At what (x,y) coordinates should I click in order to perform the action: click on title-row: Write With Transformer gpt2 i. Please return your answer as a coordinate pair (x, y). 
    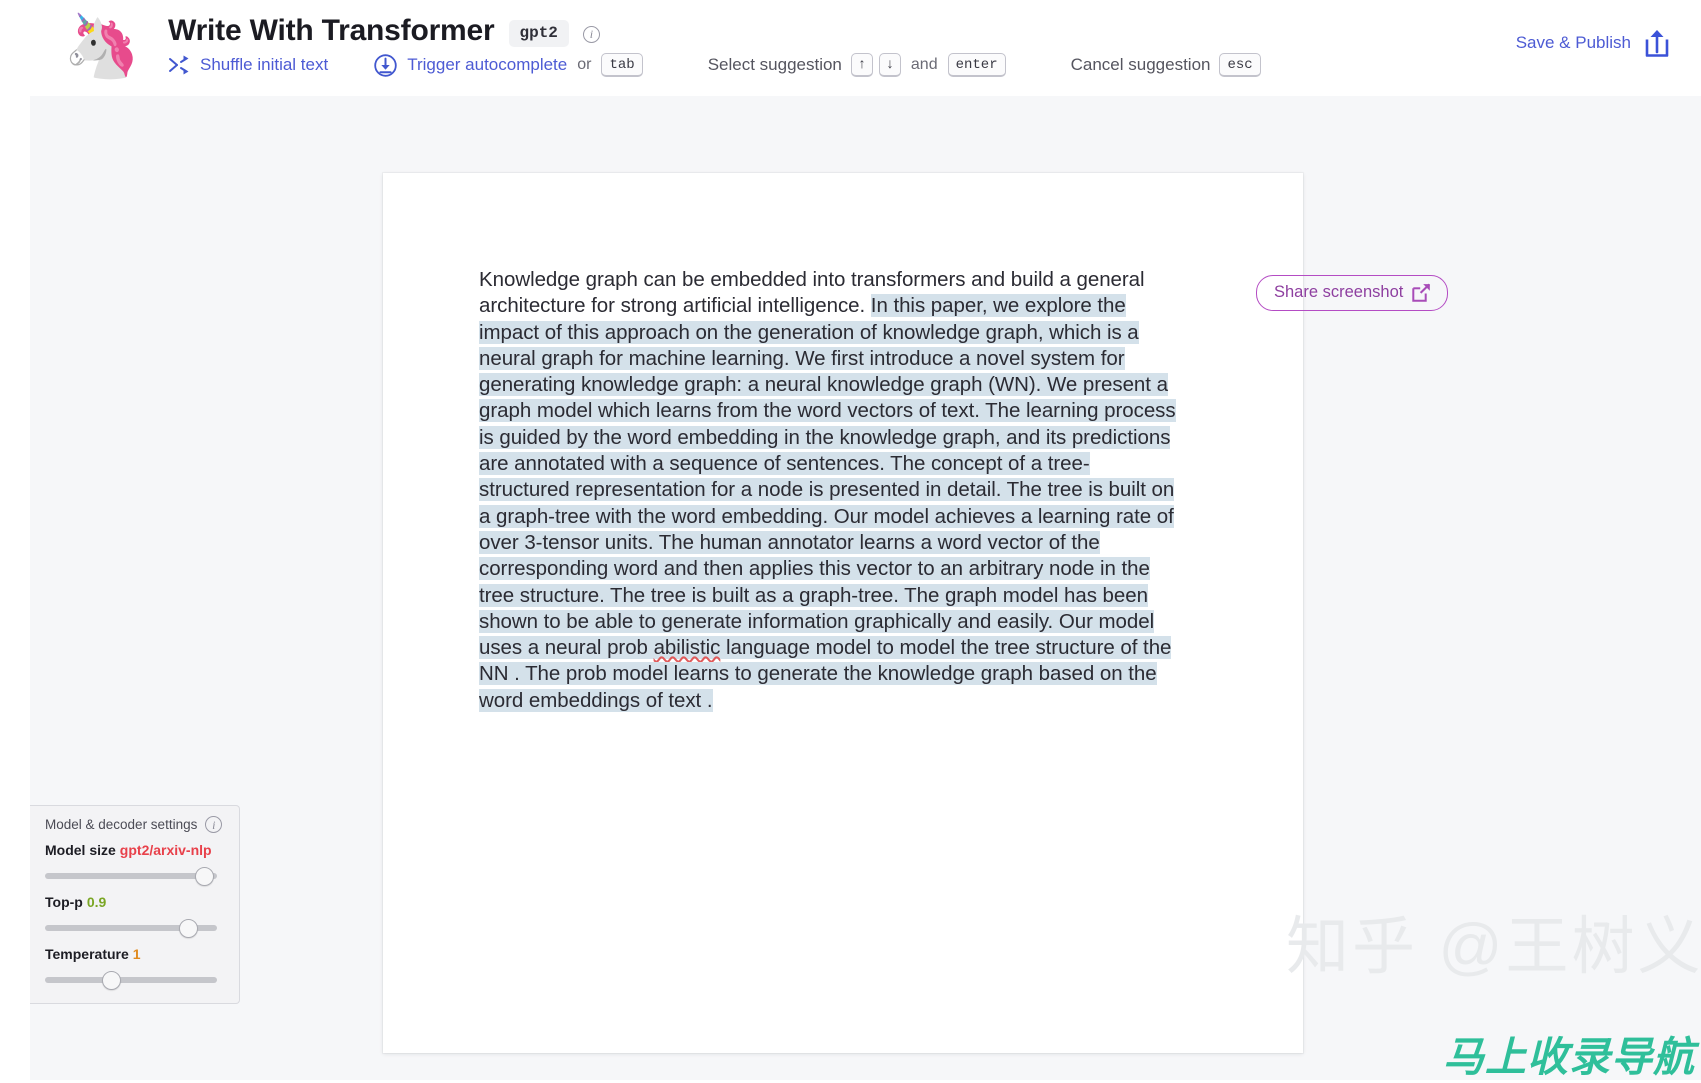
    Looking at the image, I should click on (384, 31).